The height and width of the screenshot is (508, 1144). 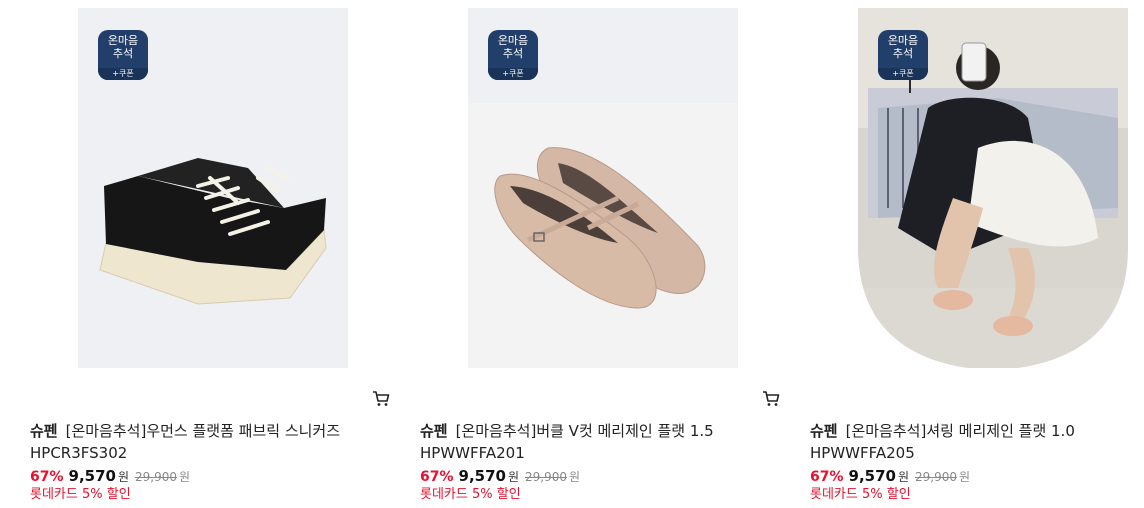 I want to click on product-code: HPWWFFA205, so click(x=862, y=453).